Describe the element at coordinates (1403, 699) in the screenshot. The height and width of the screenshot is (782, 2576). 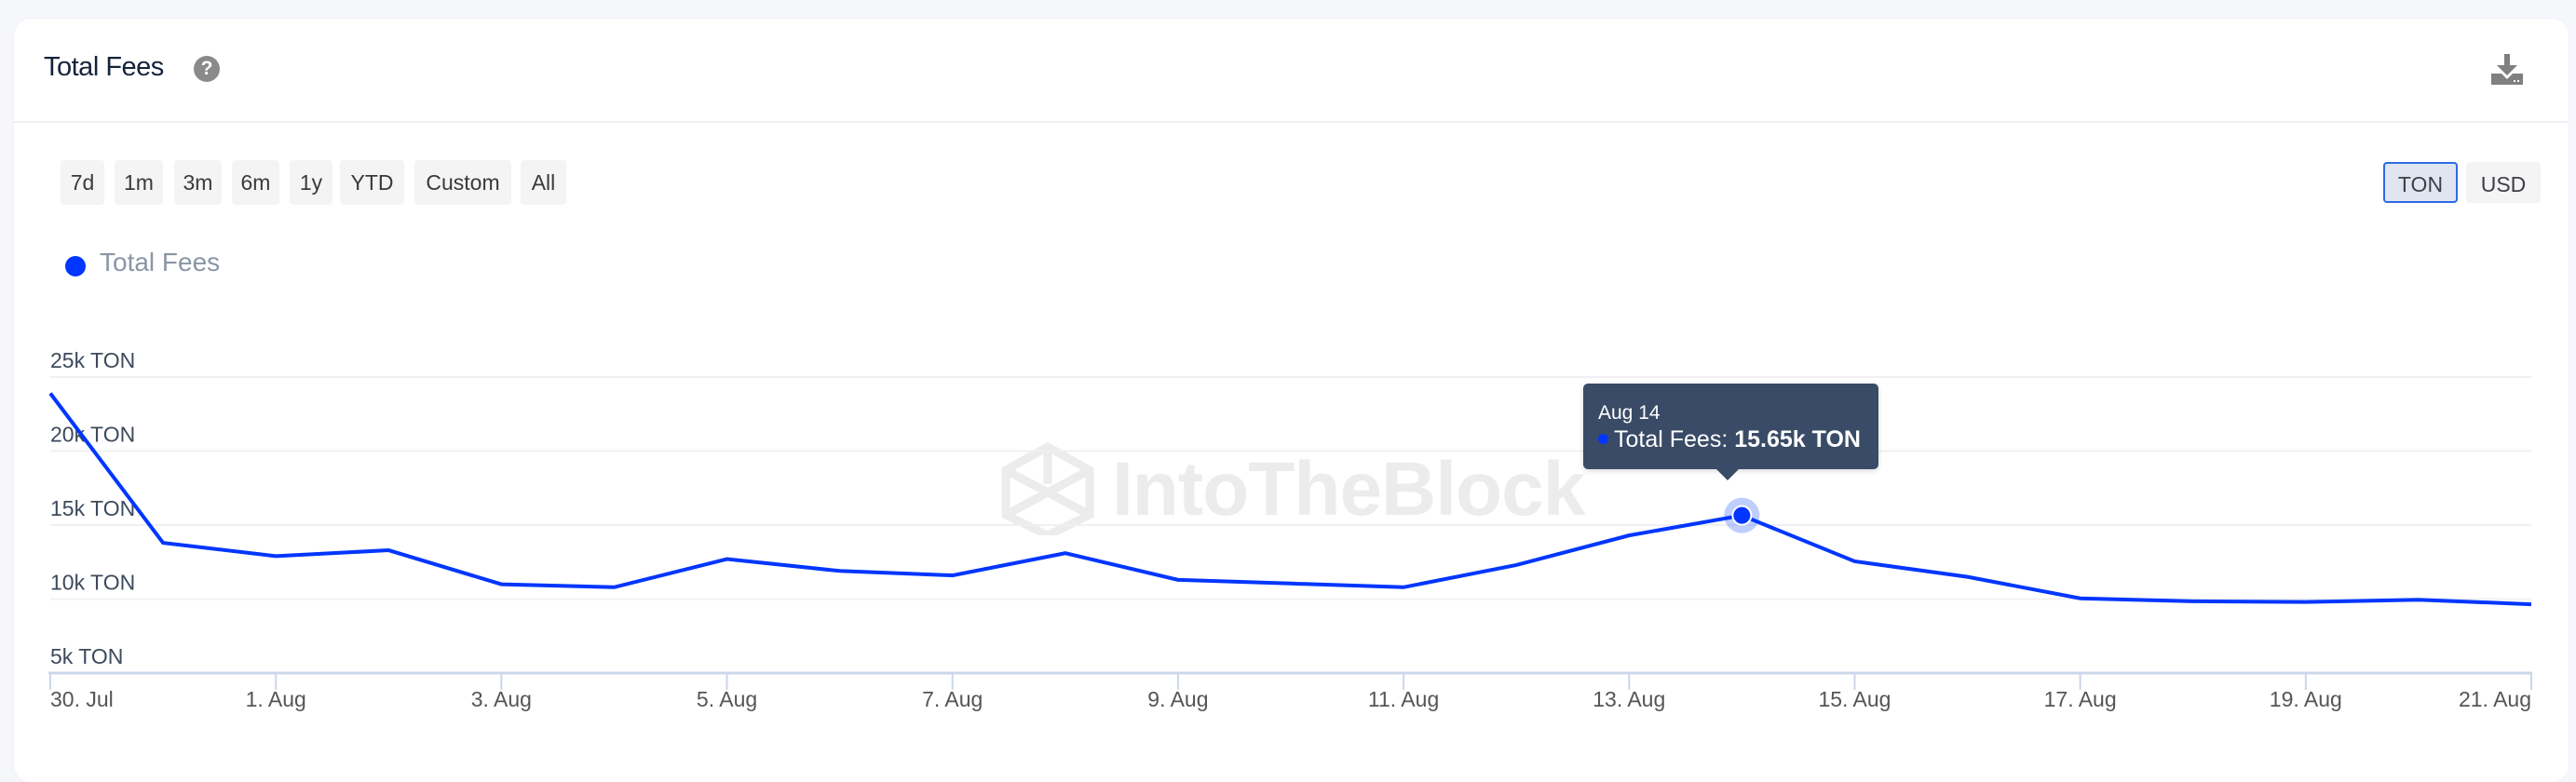
I see `x-tick-label: 11. Aug` at that location.